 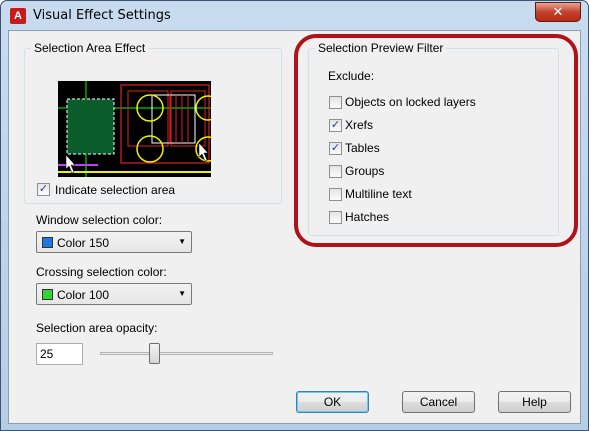 What do you see at coordinates (99, 220) in the screenshot?
I see `window-selection-color-label: Window selection color:` at bounding box center [99, 220].